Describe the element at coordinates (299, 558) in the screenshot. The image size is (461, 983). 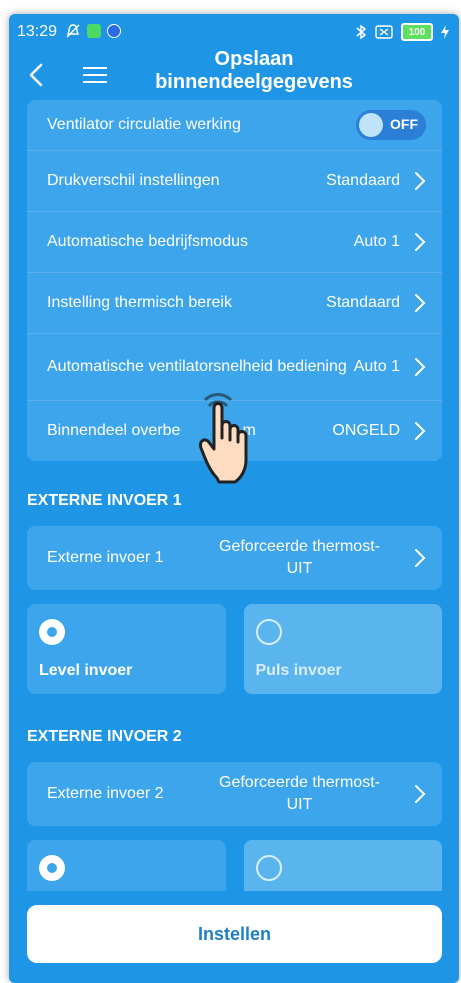
I see `external-input-1-value: Geforceerde thermost- UIT` at that location.